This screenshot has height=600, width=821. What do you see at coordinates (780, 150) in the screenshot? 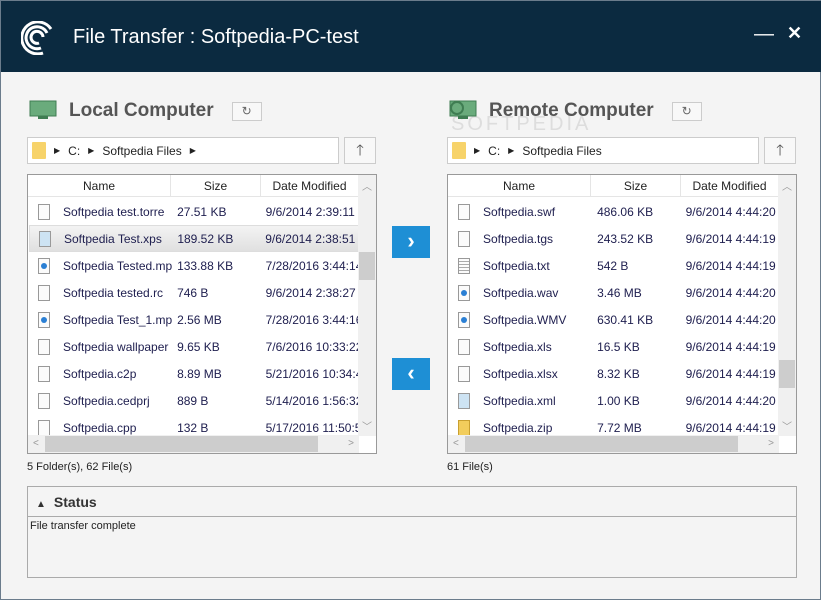
I see `remote-up-button: 🡑` at bounding box center [780, 150].